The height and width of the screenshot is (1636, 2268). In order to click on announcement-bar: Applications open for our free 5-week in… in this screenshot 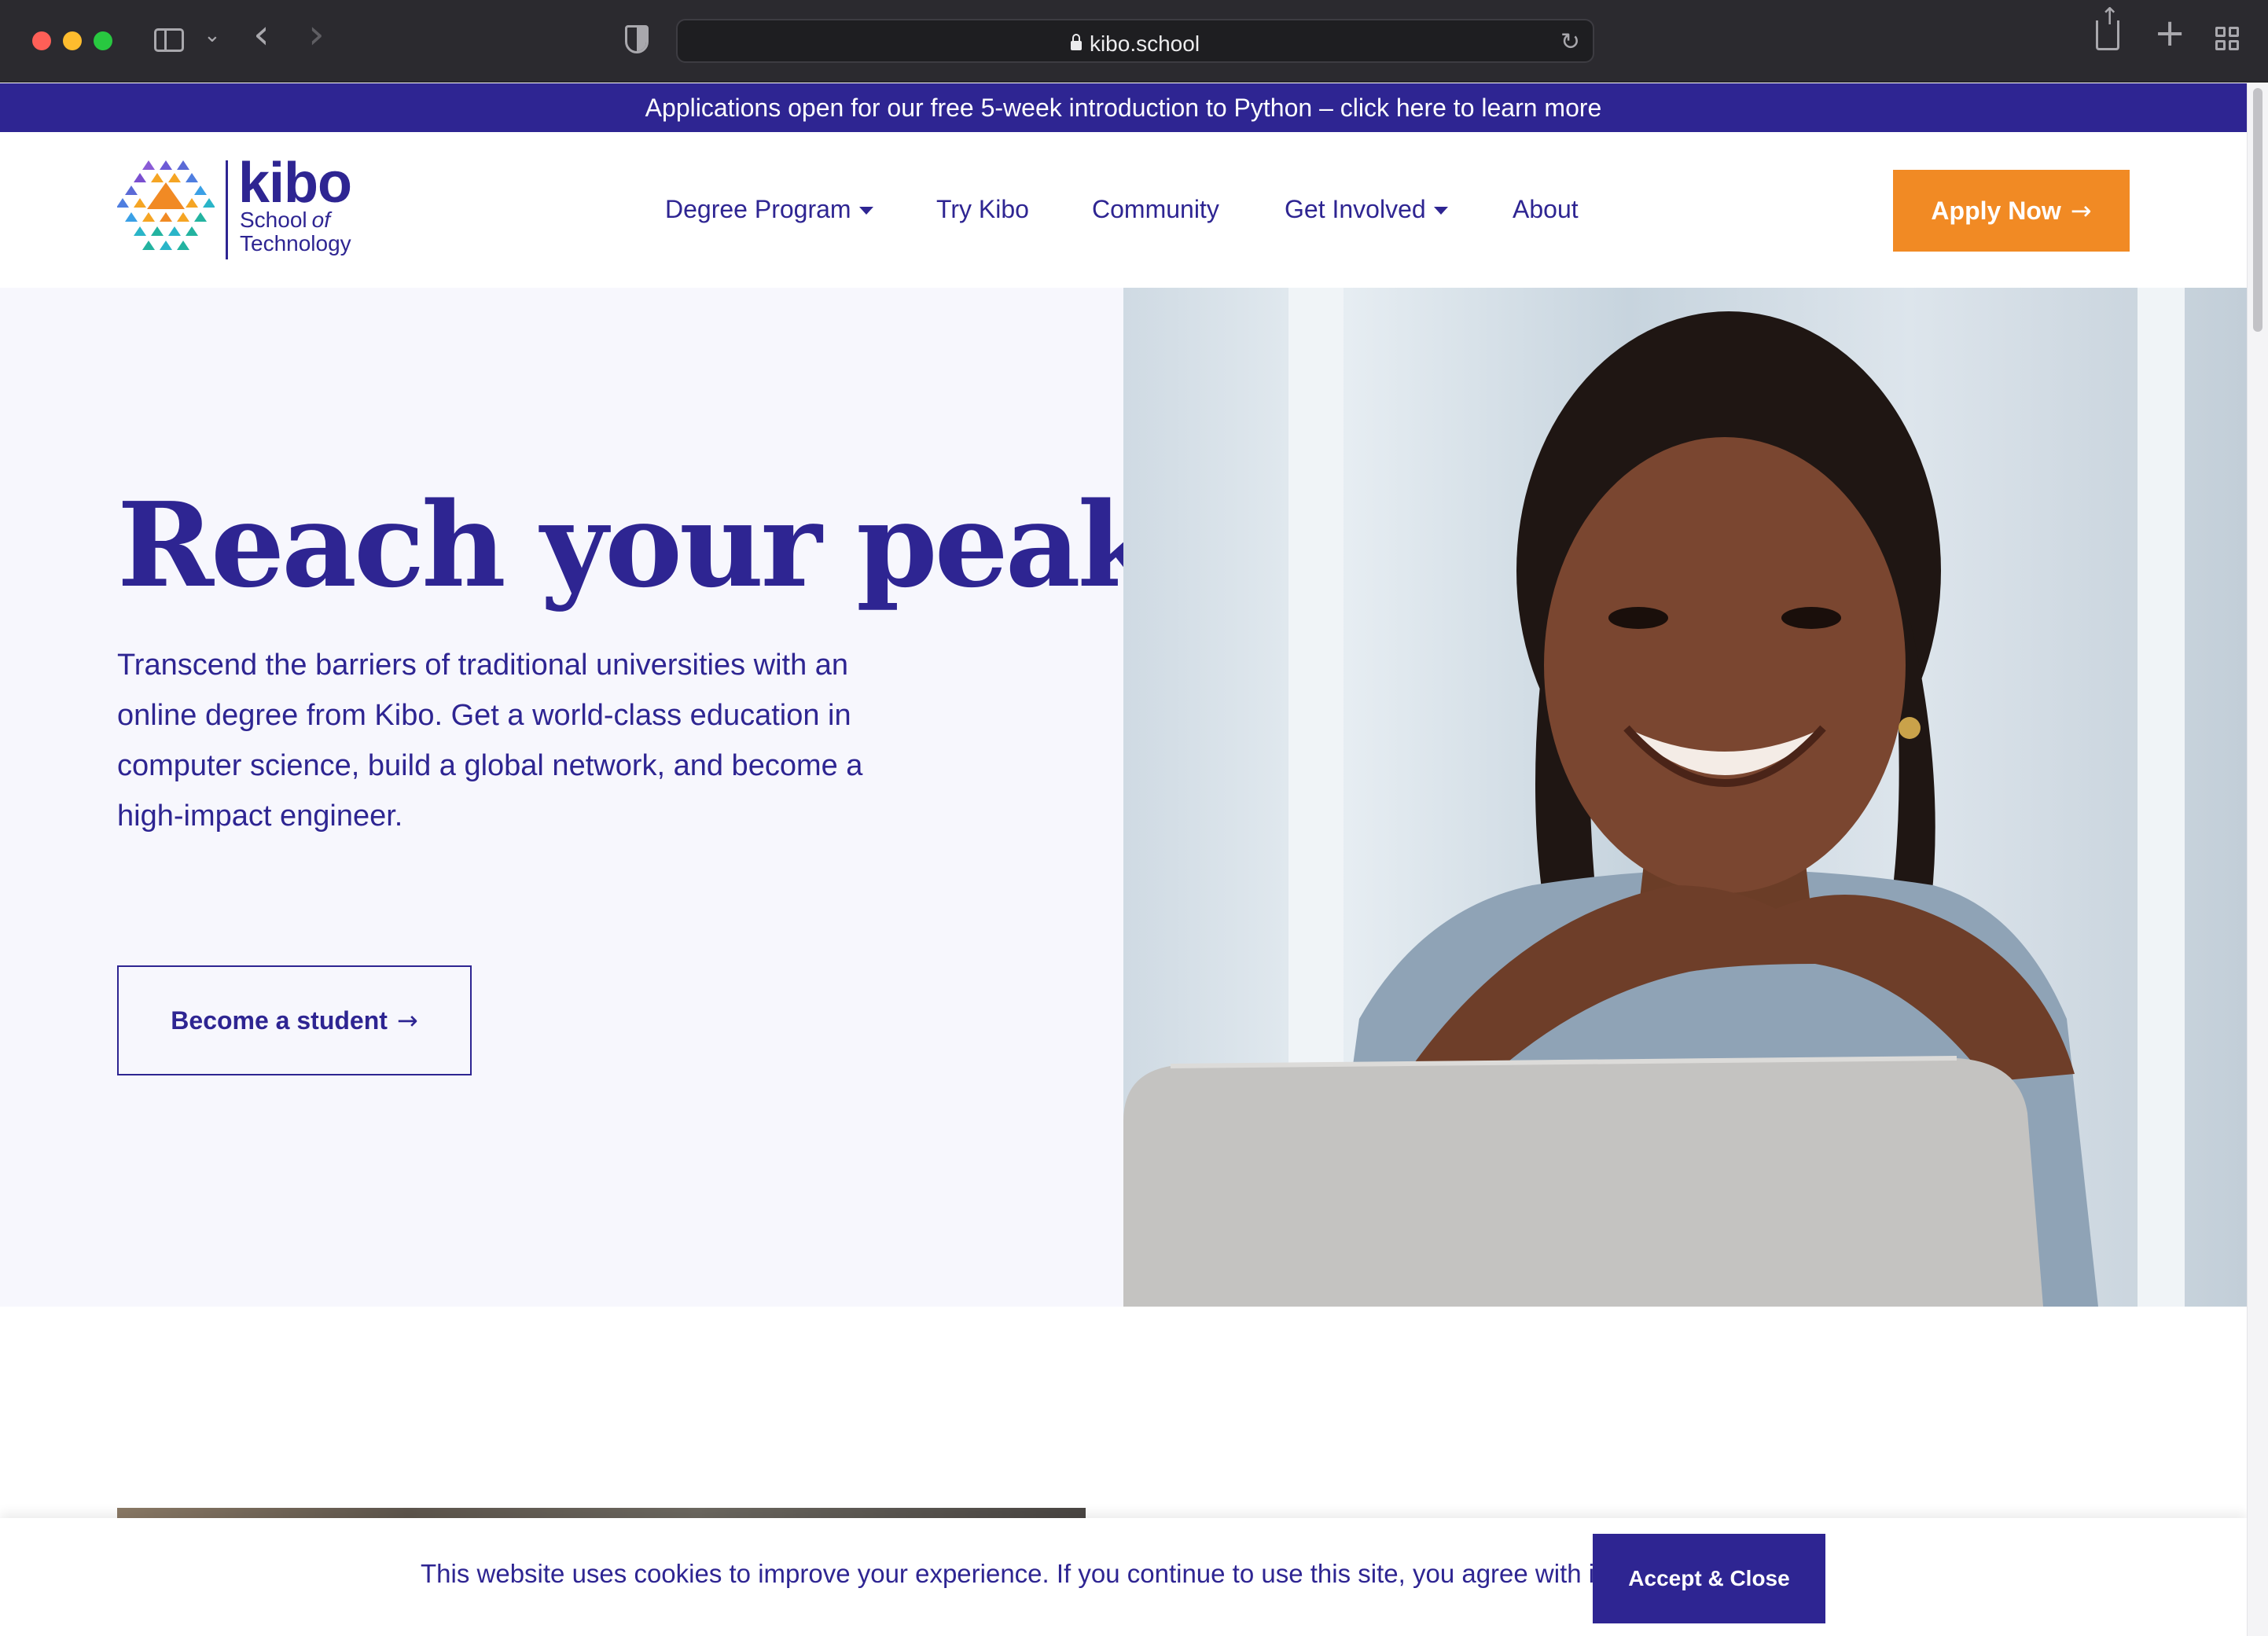, I will do `click(1123, 107)`.